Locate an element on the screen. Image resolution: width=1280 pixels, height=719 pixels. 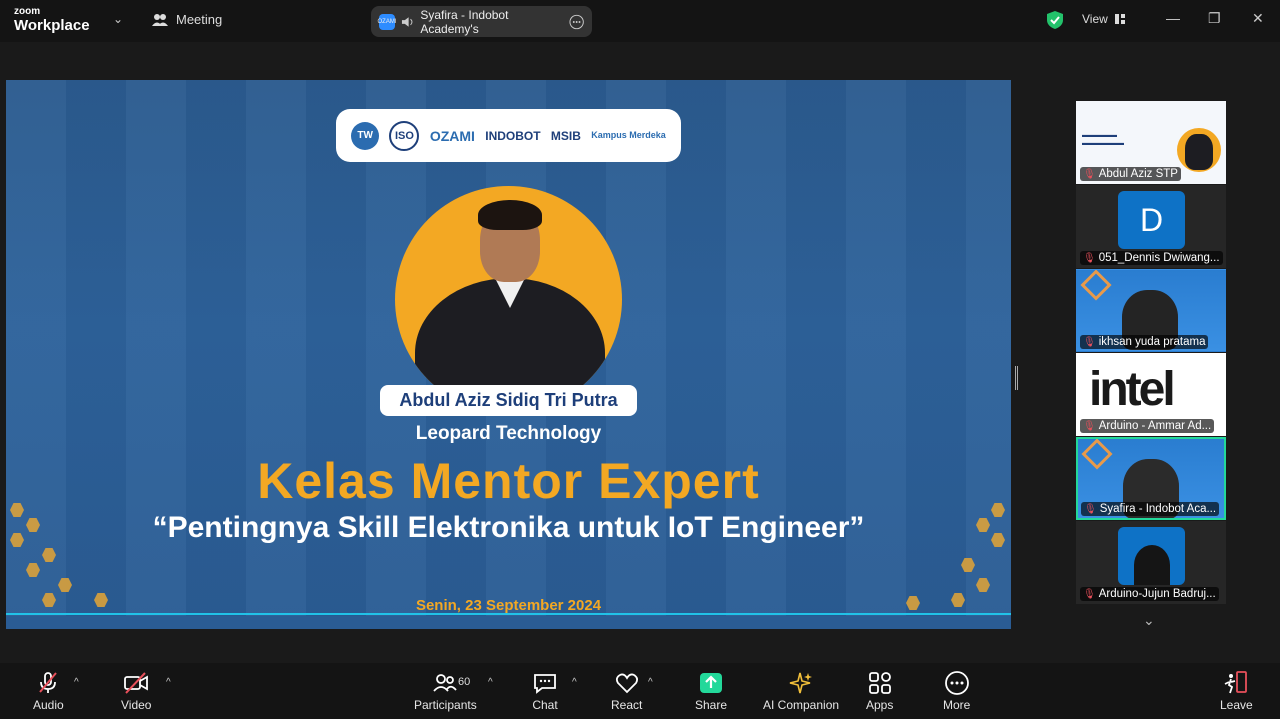
chevron-down-icon: ⌄ is located at coordinates (118, 19).